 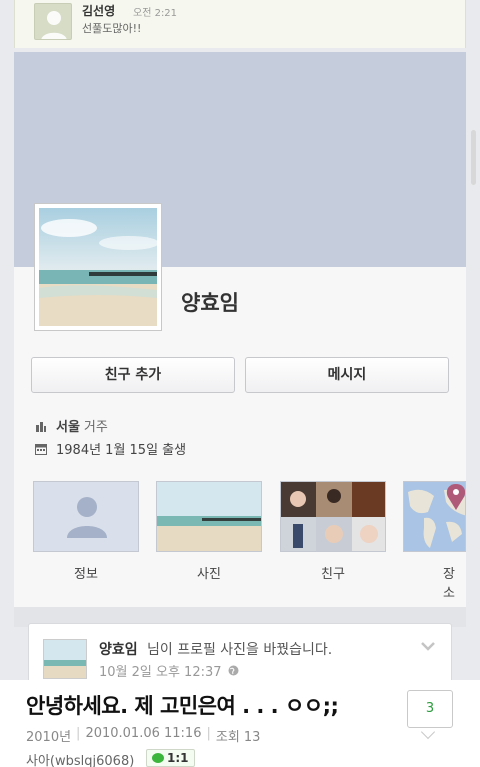 I want to click on story-author-name: 양효임, so click(x=118, y=649).